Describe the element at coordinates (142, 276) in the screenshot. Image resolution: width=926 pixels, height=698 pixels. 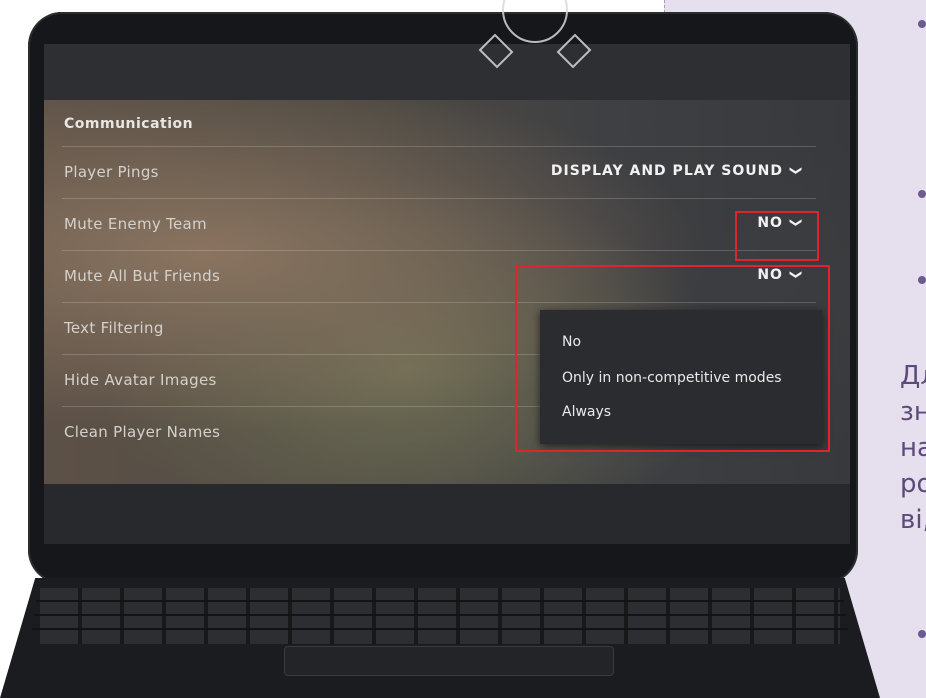
I see `setting-label: Mute All But Friends` at that location.